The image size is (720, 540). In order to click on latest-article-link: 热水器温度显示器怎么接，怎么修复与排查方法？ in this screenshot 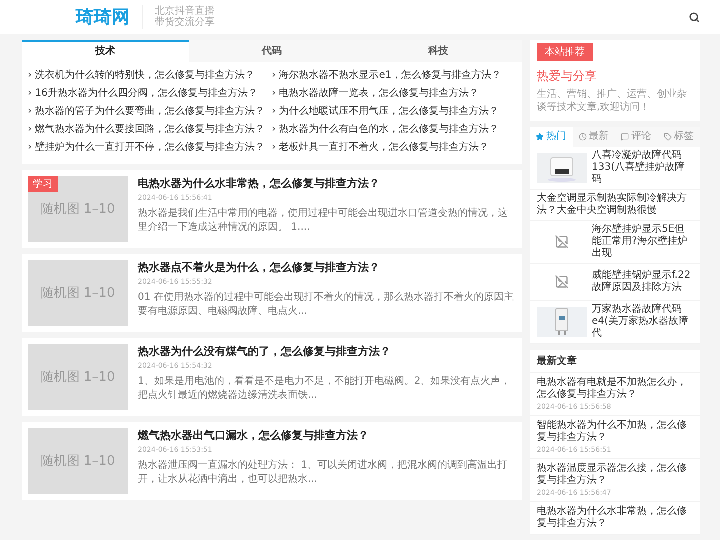, I will do `click(615, 475)`.